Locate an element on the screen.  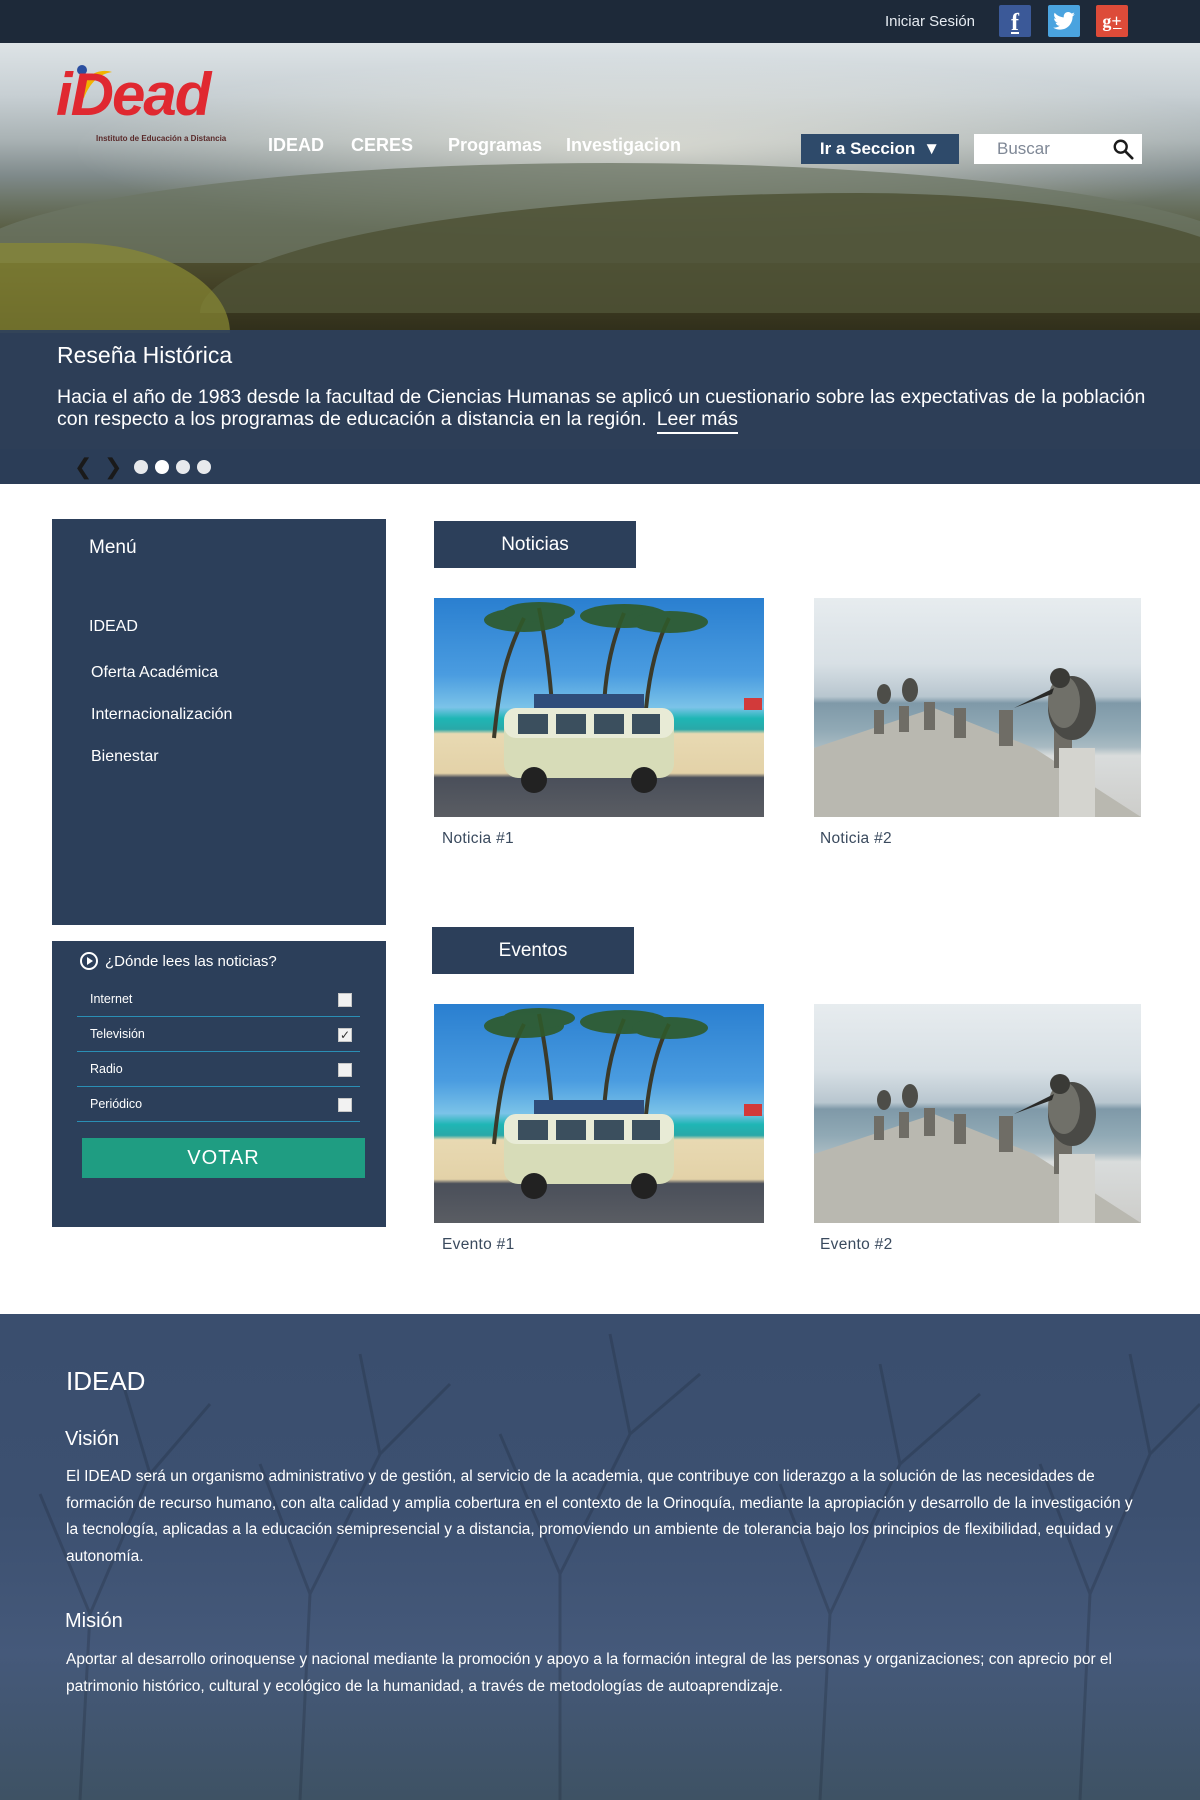
menu-item-bienestar: Bienestar is located at coordinates (125, 757).